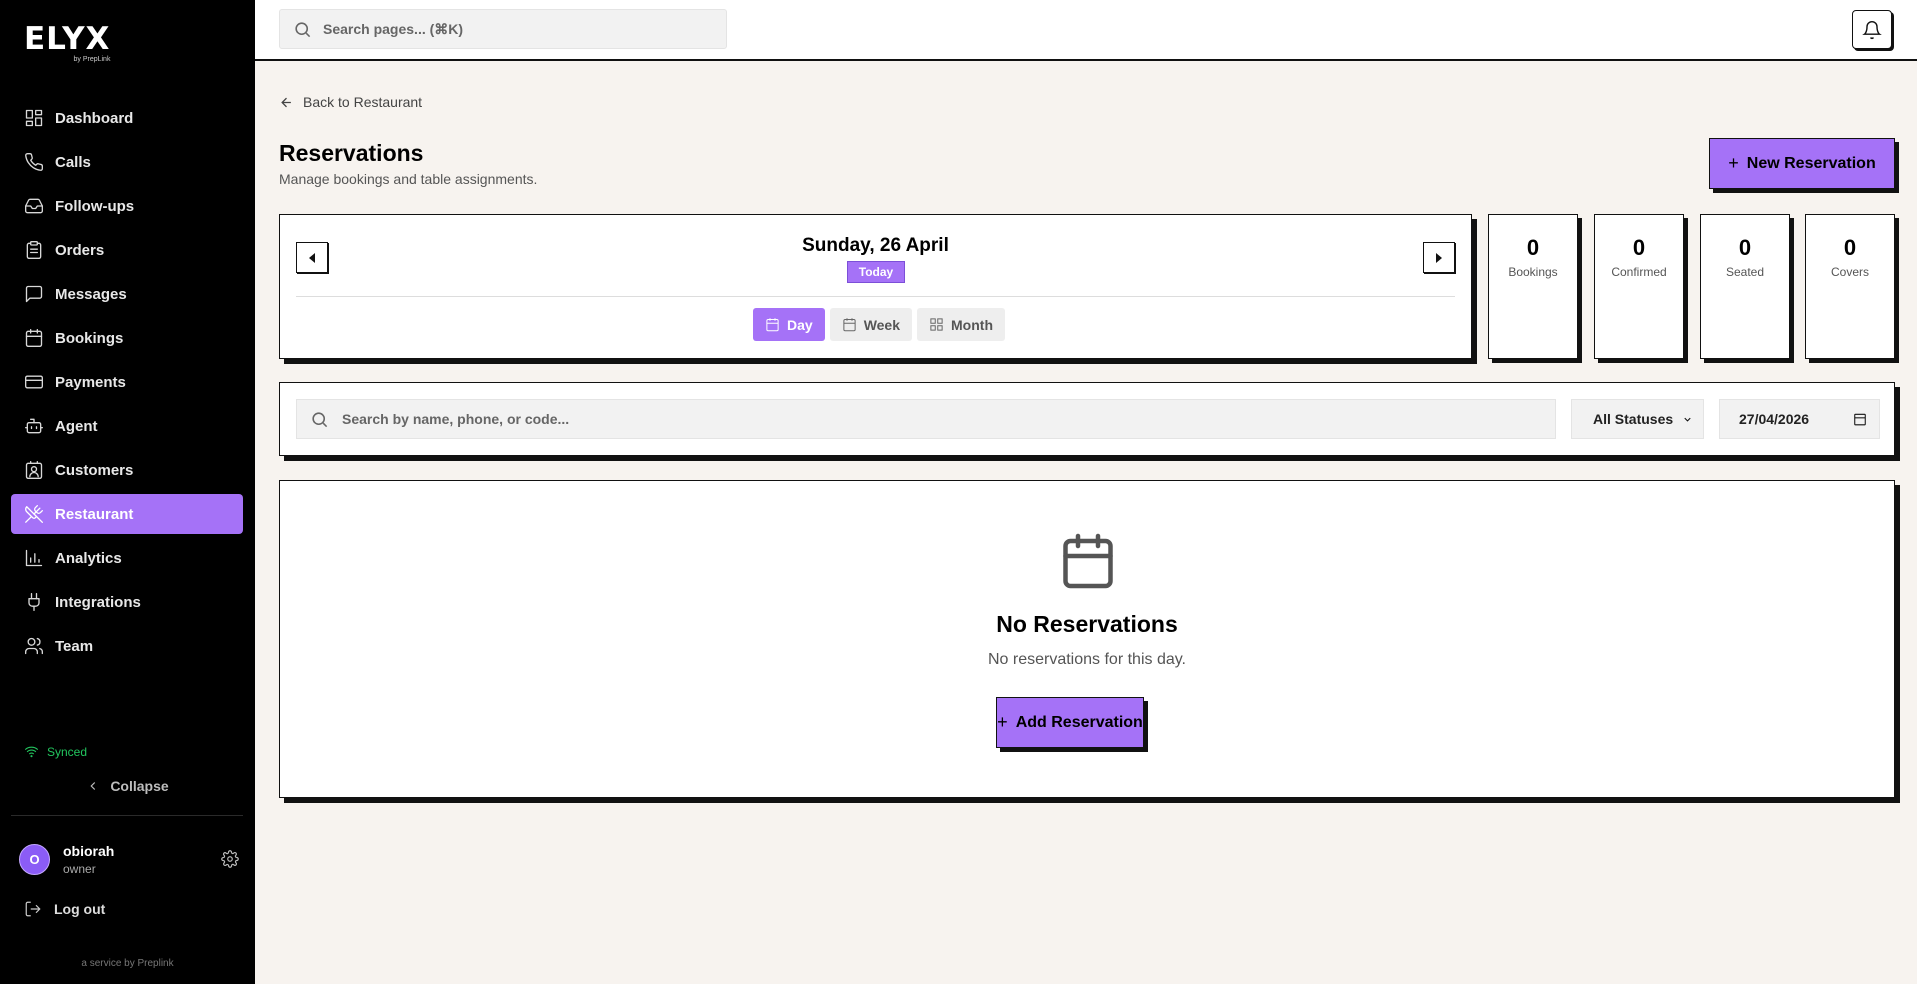  I want to click on view-day-button: Day, so click(789, 324).